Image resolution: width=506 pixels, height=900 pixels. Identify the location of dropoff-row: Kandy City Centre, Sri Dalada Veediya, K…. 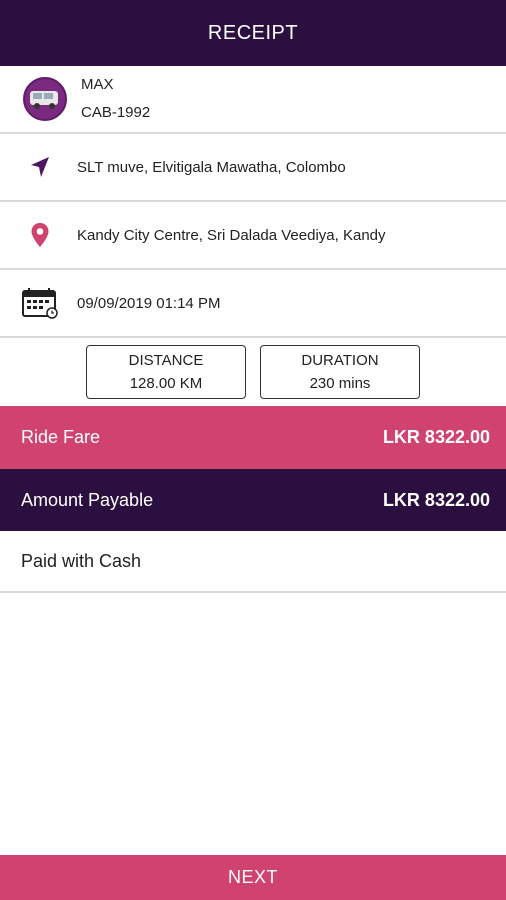
(253, 236).